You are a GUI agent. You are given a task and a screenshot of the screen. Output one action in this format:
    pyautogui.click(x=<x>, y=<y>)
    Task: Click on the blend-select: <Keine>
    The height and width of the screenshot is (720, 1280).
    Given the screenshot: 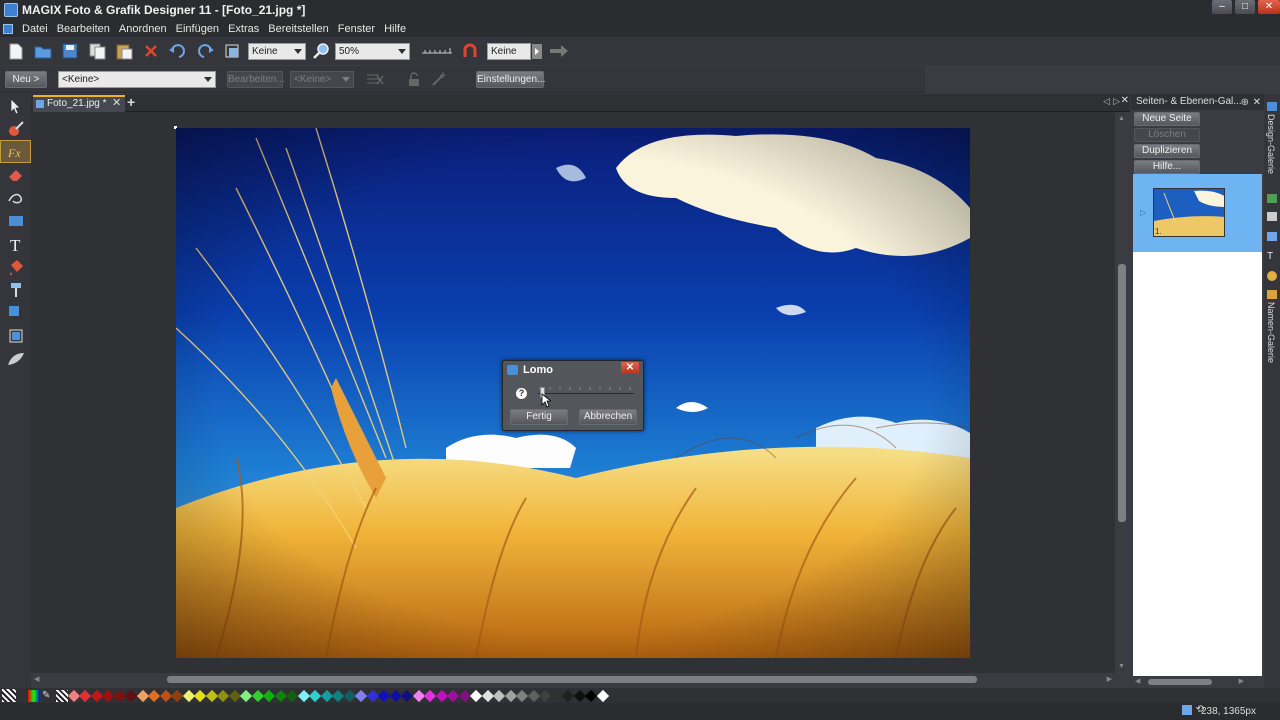 What is the action you would take?
    pyautogui.click(x=322, y=79)
    